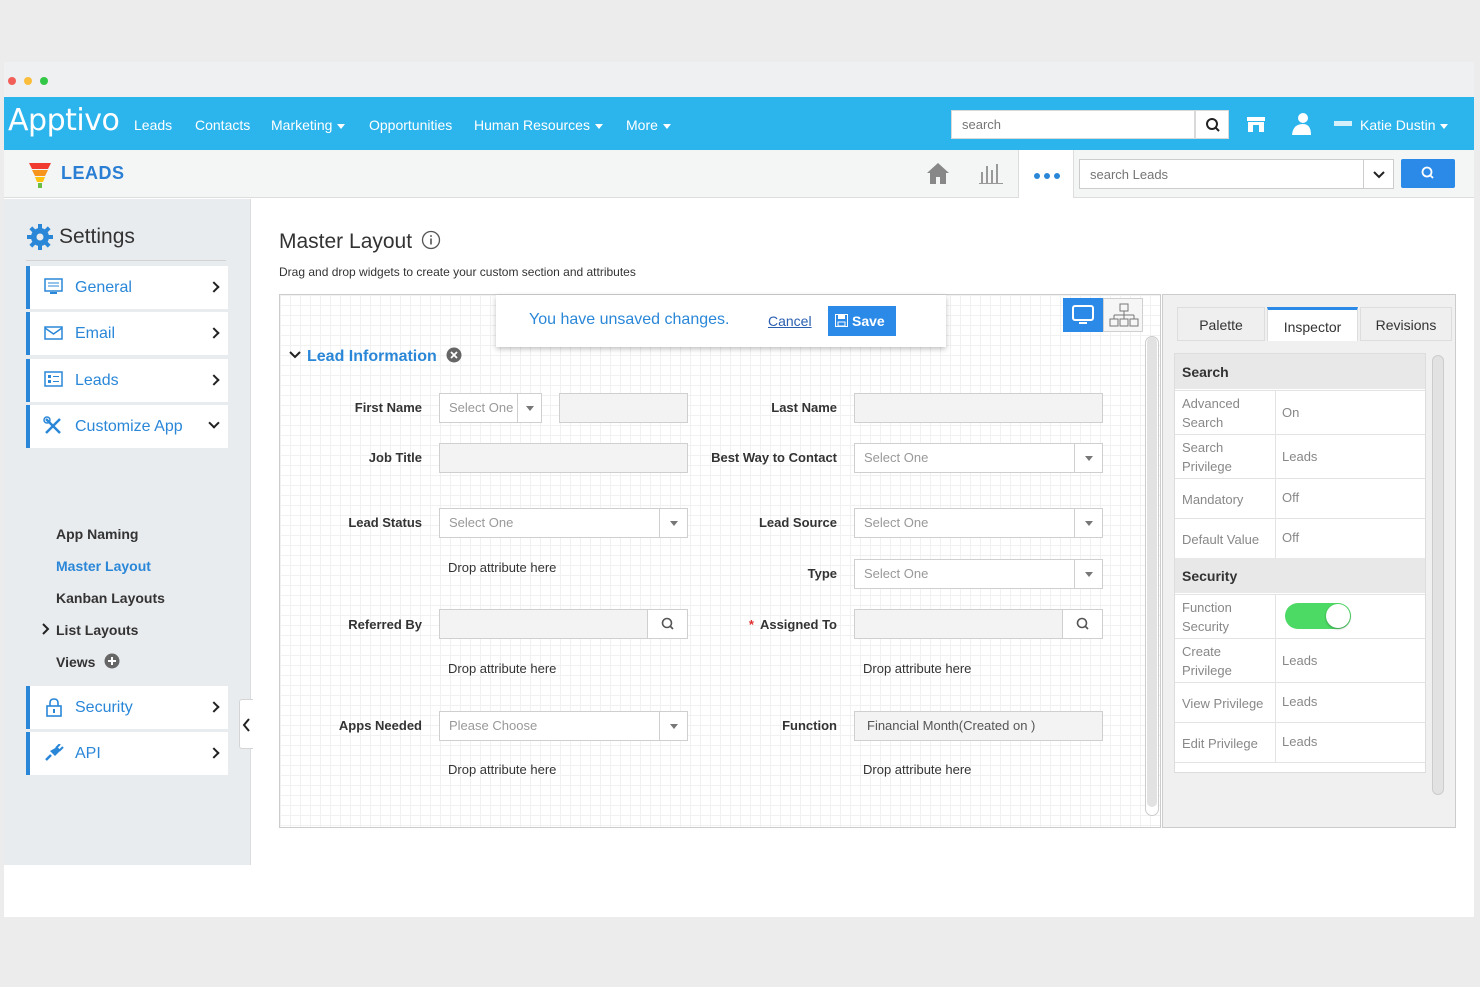  Describe the element at coordinates (490, 408) in the screenshot. I see `first-name-salutation-select: Select One` at that location.